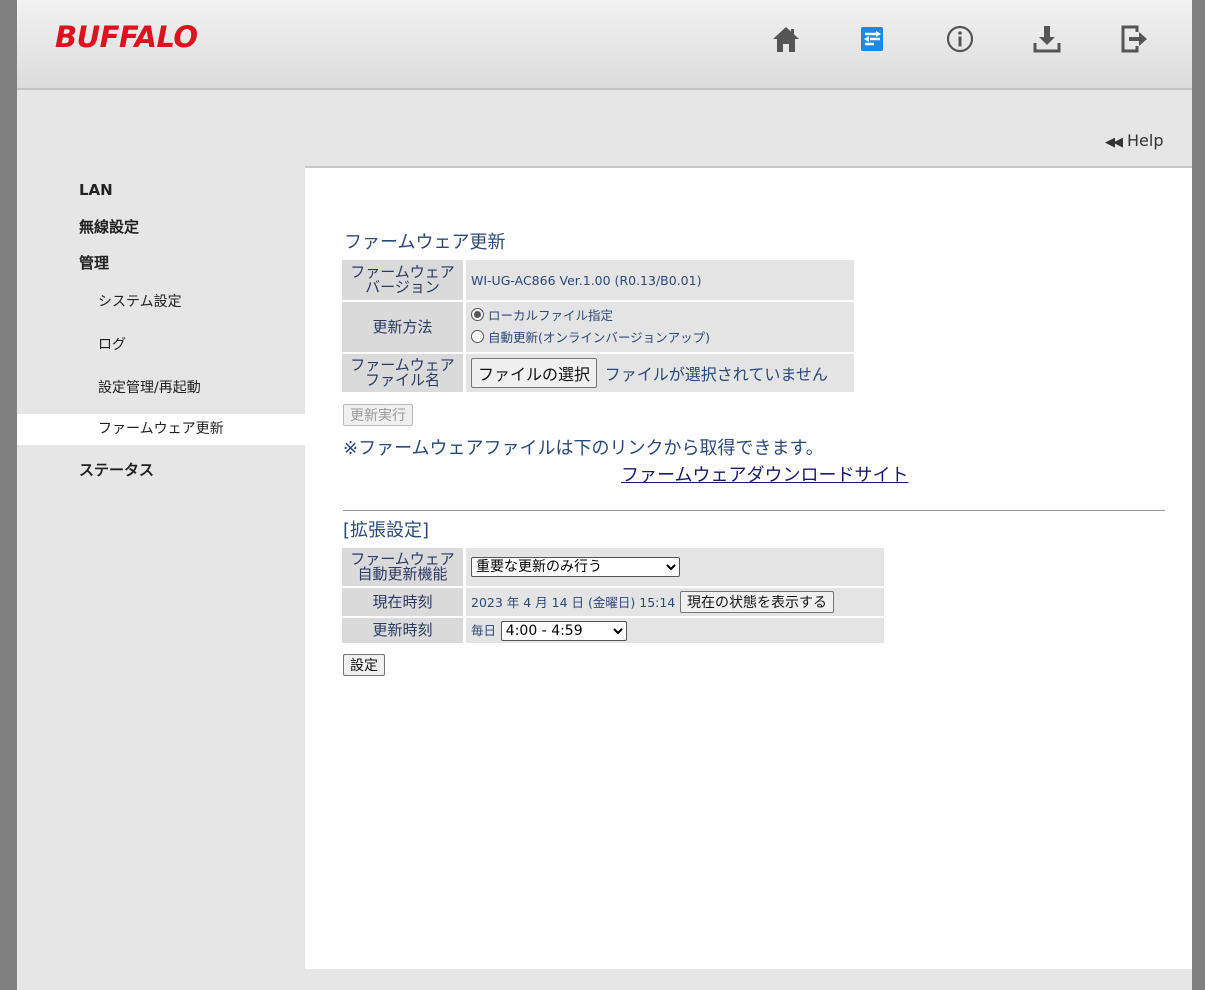 This screenshot has width=1205, height=990. What do you see at coordinates (404, 373) in the screenshot?
I see `file-label: ファームウェア ファイル名` at bounding box center [404, 373].